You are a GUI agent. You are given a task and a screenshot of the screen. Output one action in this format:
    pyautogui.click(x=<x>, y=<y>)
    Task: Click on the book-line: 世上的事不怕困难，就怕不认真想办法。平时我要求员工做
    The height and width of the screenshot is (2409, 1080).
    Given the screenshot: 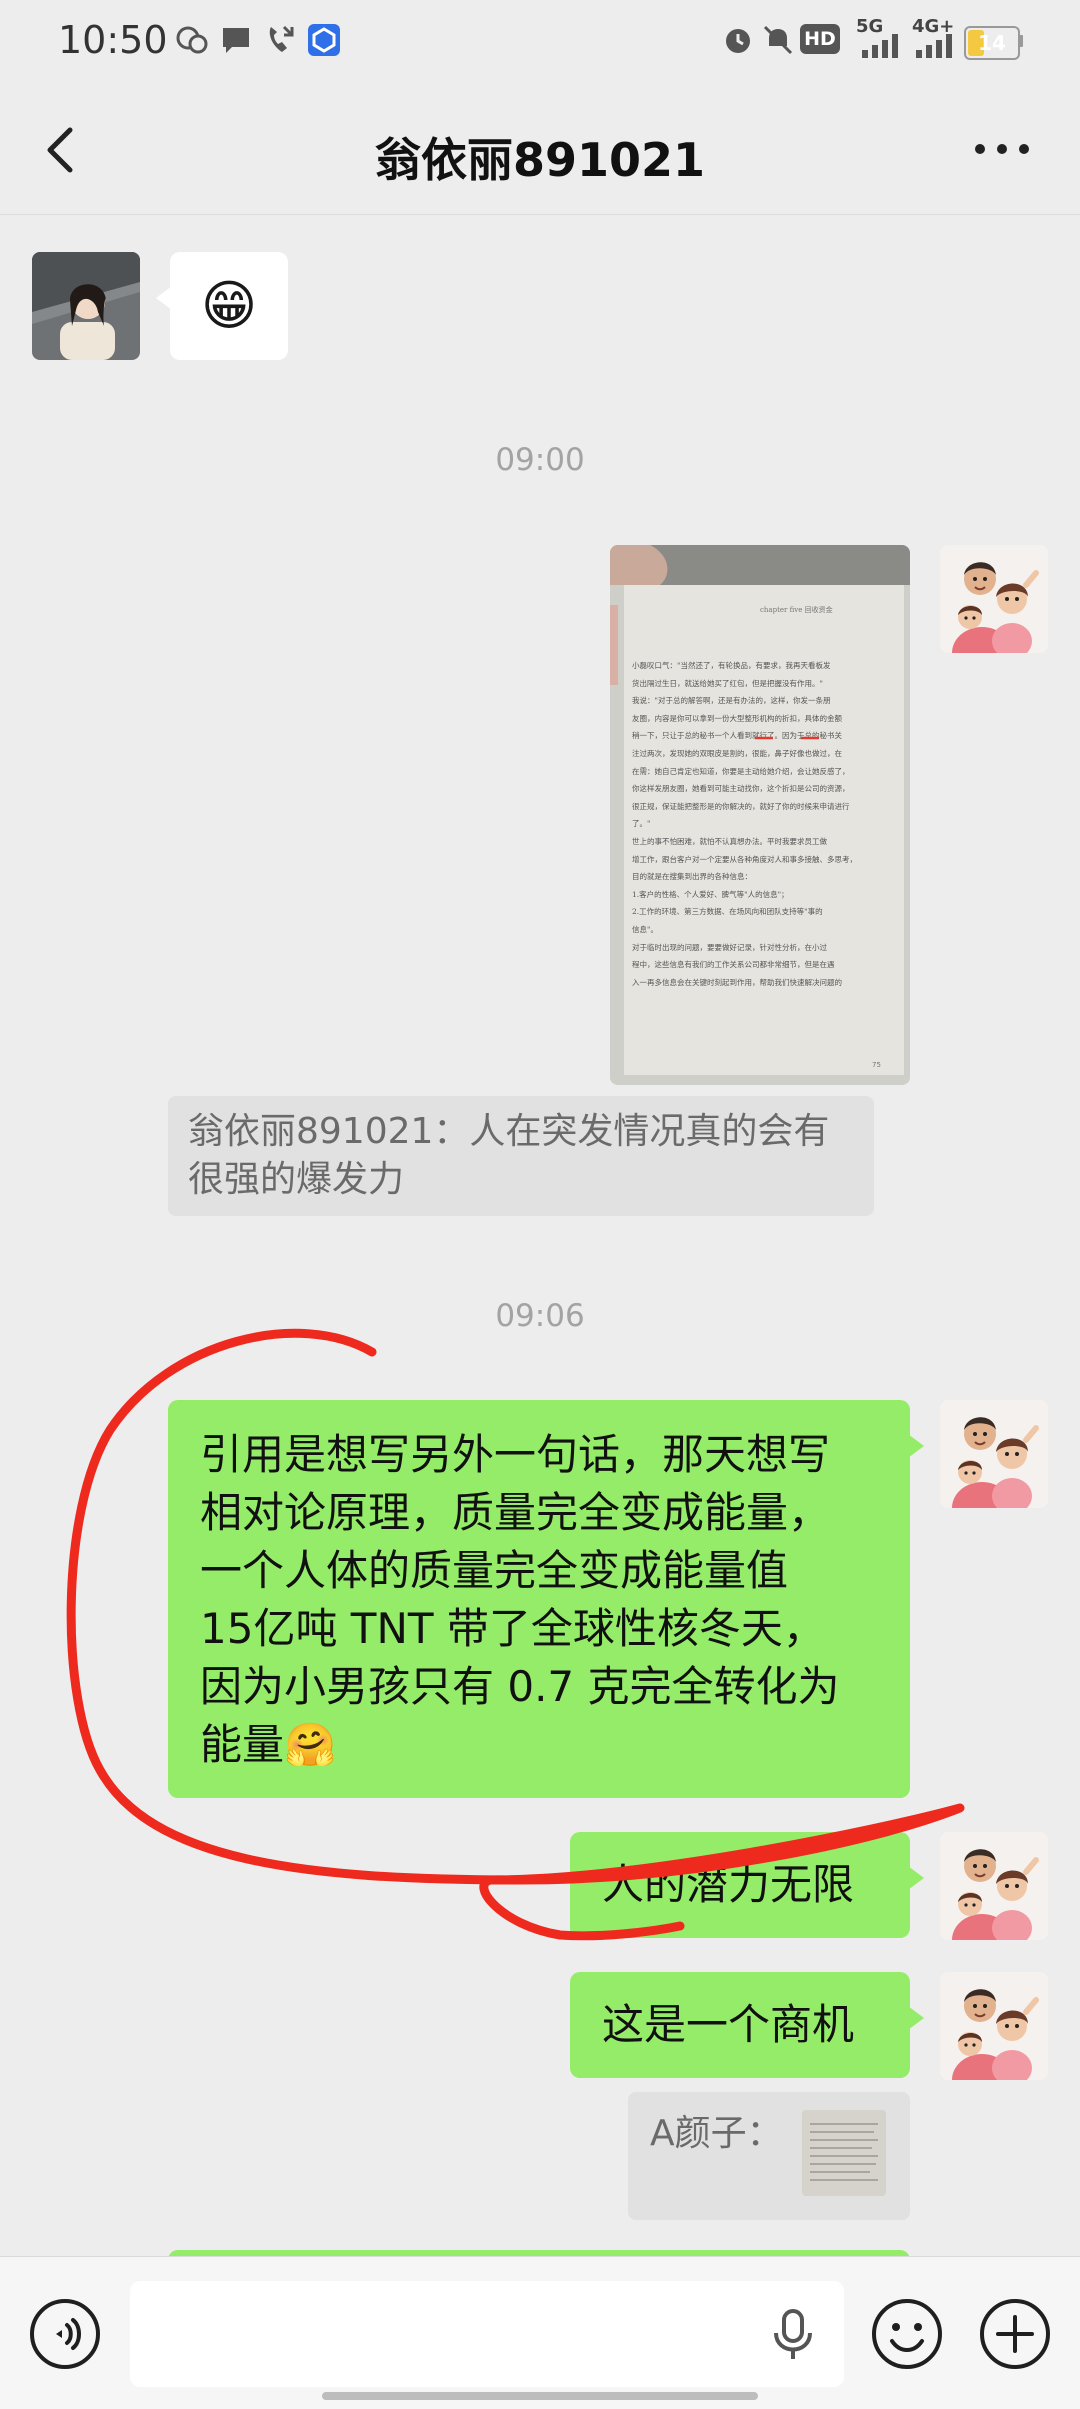 What is the action you would take?
    pyautogui.click(x=729, y=841)
    